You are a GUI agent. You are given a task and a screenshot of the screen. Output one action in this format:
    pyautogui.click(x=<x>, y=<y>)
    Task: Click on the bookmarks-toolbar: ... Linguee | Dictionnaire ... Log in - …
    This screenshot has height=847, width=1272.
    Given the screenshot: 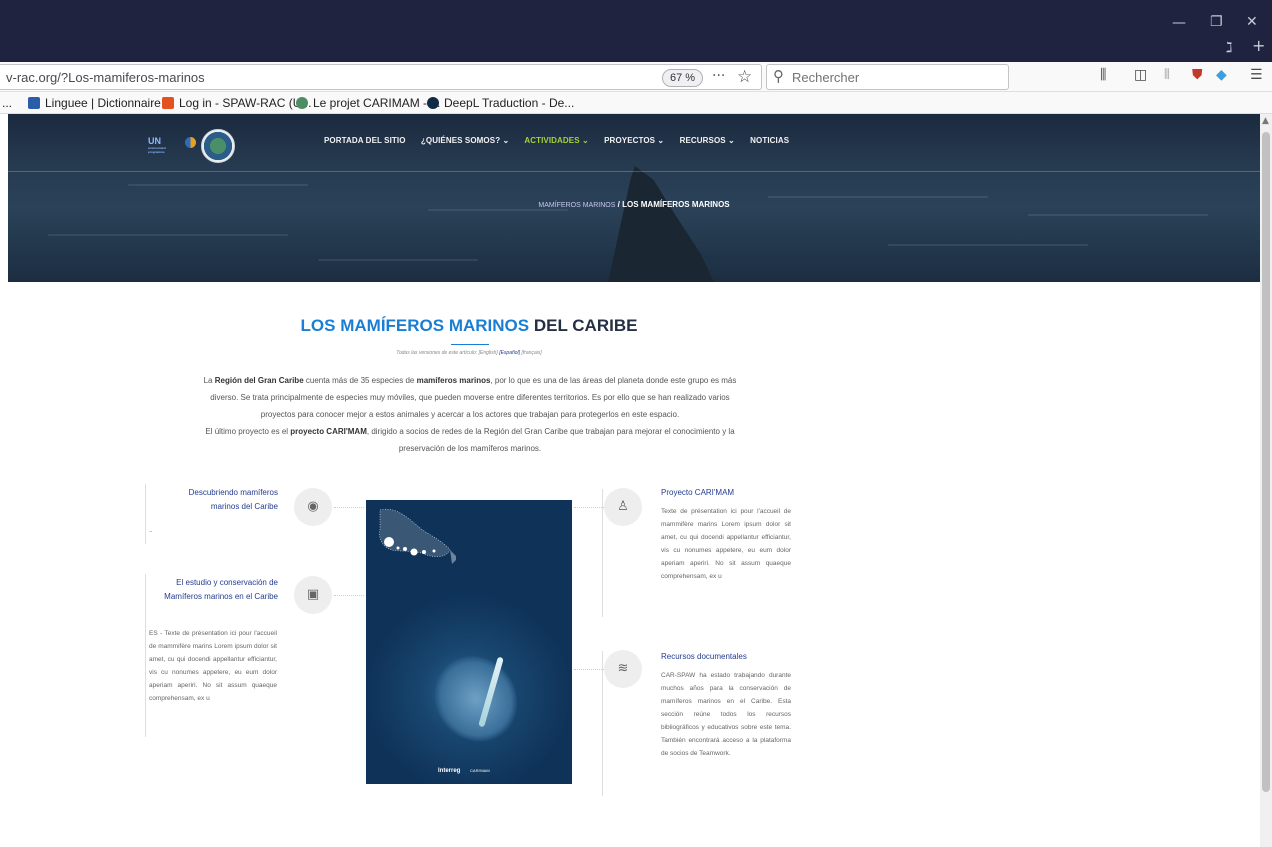 What is the action you would take?
    pyautogui.click(x=636, y=103)
    